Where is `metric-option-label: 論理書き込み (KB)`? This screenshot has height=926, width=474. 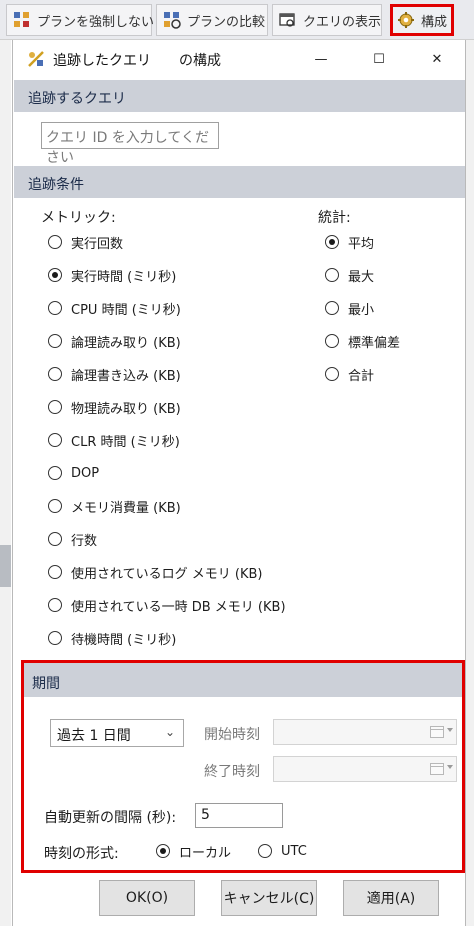 metric-option-label: 論理書き込み (KB) is located at coordinates (126, 376).